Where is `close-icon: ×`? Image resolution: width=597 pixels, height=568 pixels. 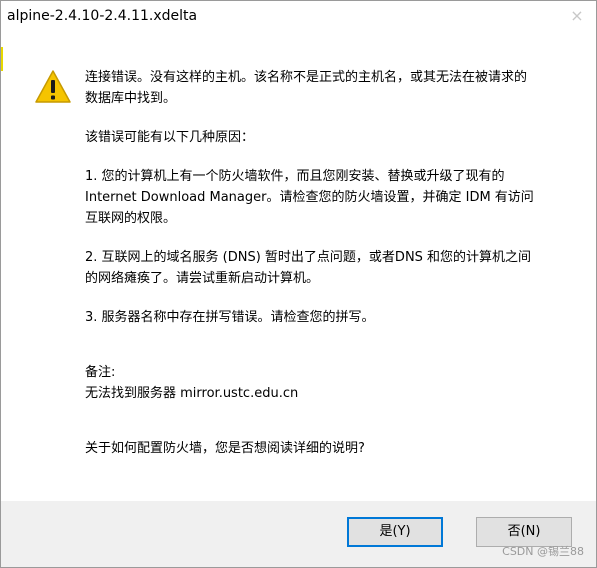 close-icon: × is located at coordinates (577, 16).